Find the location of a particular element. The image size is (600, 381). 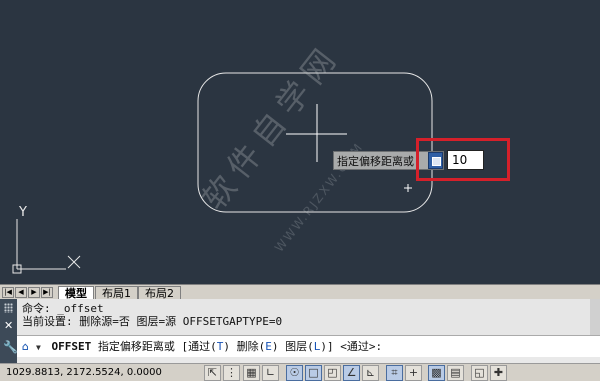

tab-next-icon: ▶ is located at coordinates (34, 292).